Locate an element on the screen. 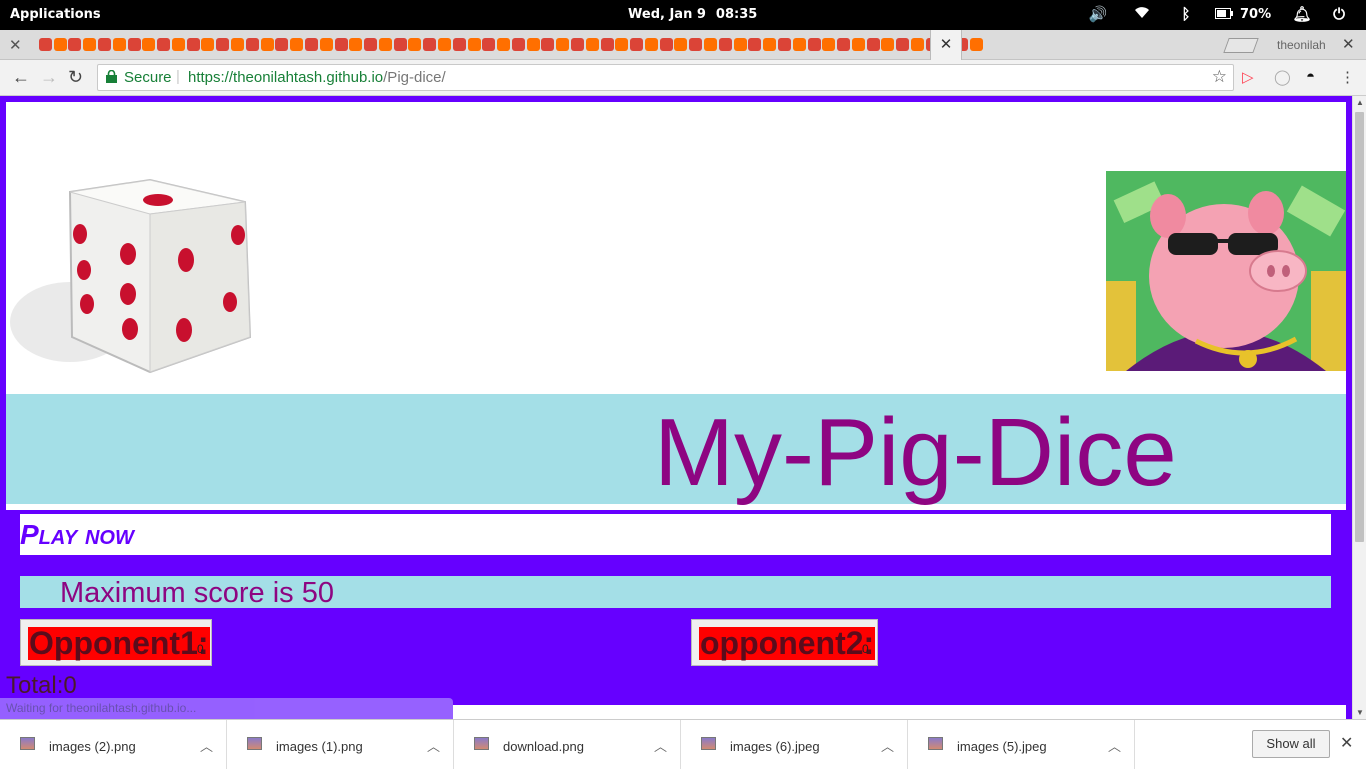  opponent1-button: Opponent1: 0 is located at coordinates (116, 642).